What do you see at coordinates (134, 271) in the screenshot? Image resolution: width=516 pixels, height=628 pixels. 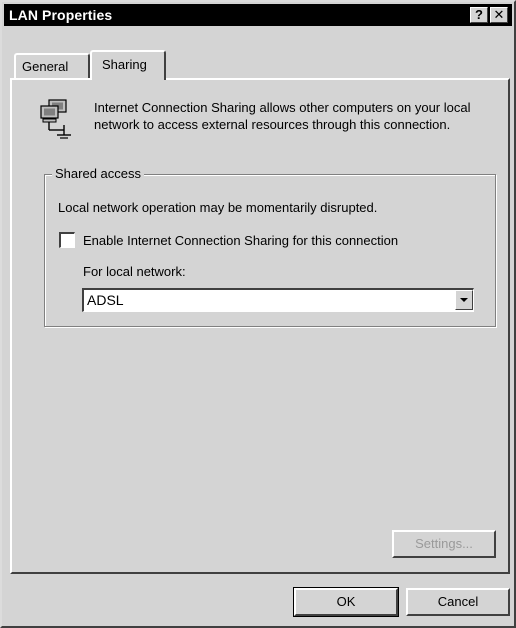 I see `local-network-label: For local network:` at bounding box center [134, 271].